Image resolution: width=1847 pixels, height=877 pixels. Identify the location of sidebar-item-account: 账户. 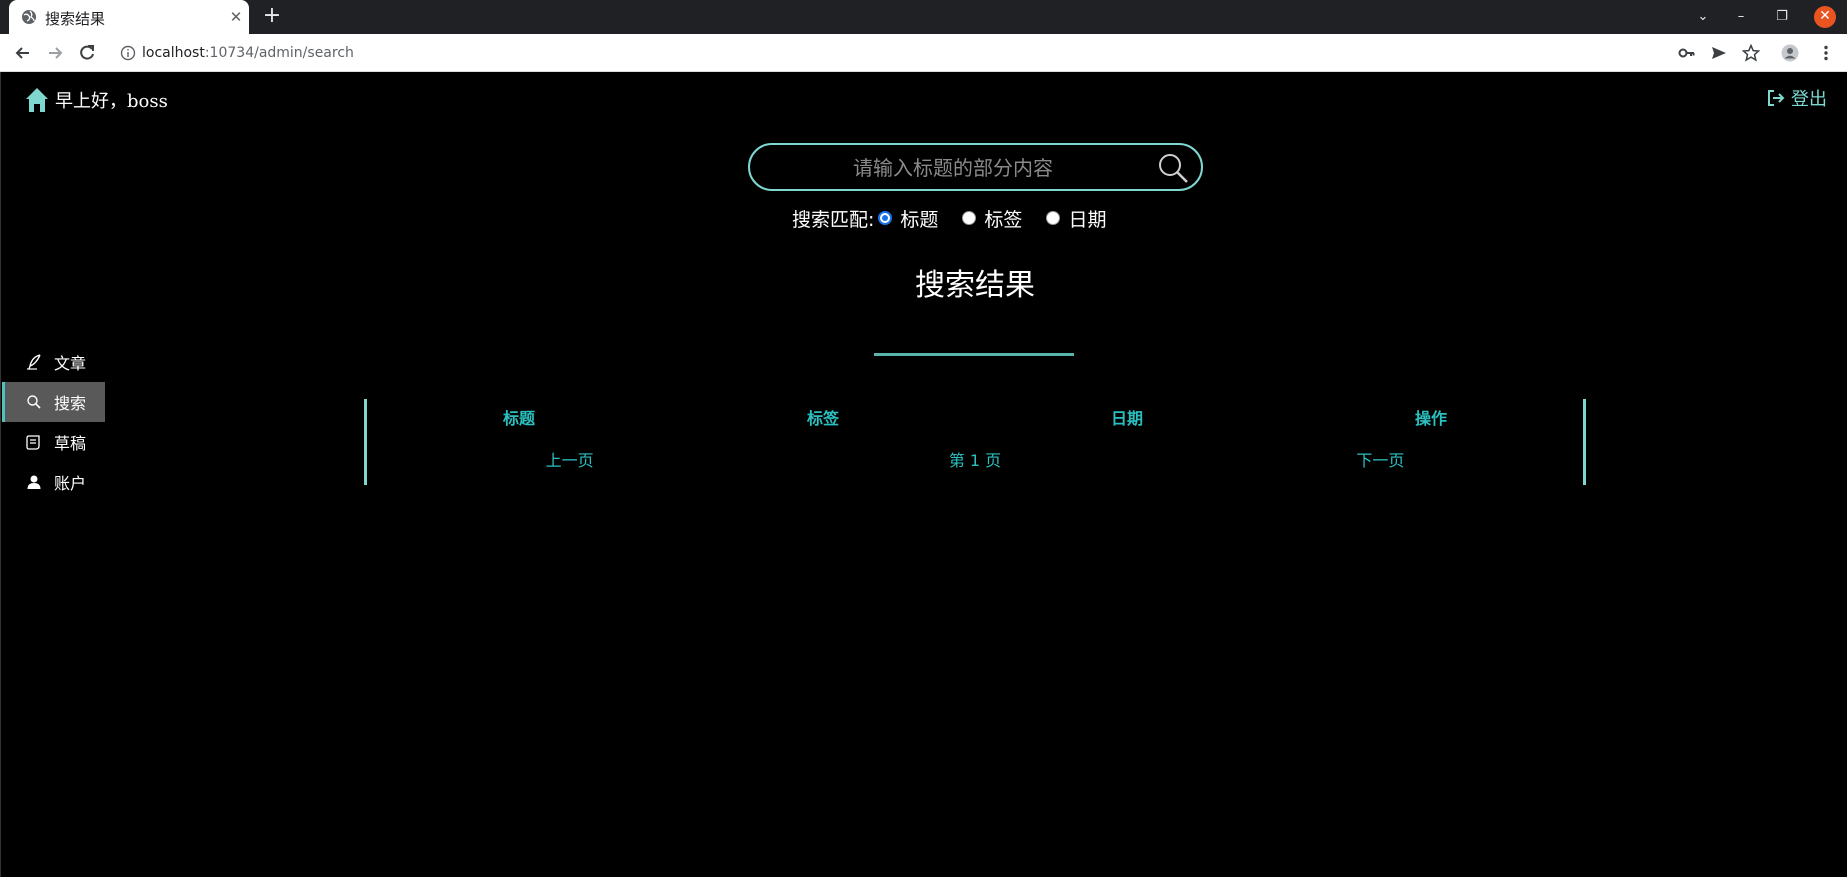
(53, 482).